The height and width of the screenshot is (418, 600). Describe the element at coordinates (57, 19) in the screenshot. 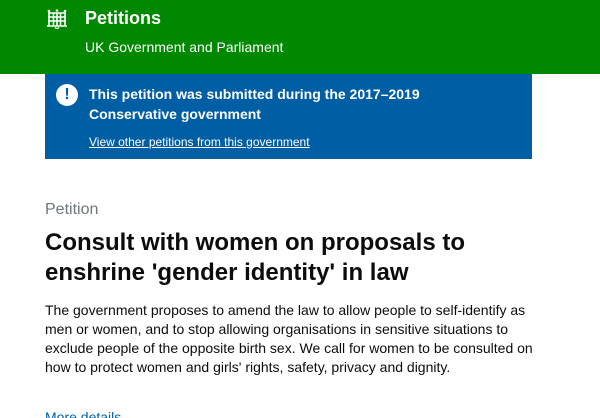

I see `portcullis-icon` at that location.